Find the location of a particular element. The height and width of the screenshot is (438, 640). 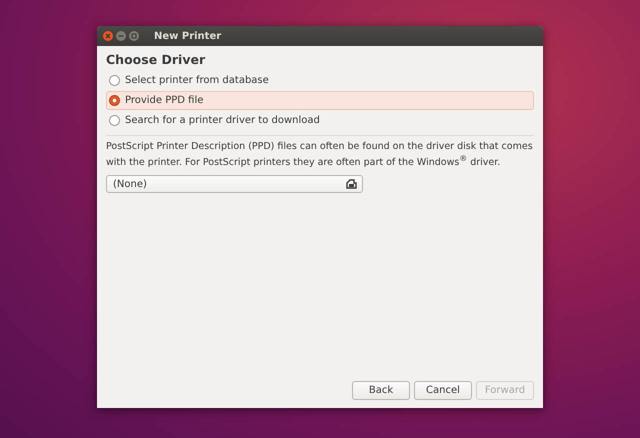

radio-option: Provide PPD file is located at coordinates (320, 100).